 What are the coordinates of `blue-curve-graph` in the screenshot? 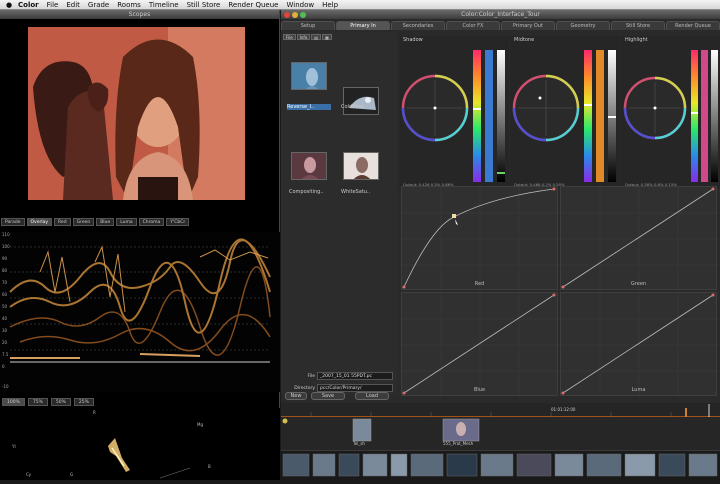 It's located at (480, 345).